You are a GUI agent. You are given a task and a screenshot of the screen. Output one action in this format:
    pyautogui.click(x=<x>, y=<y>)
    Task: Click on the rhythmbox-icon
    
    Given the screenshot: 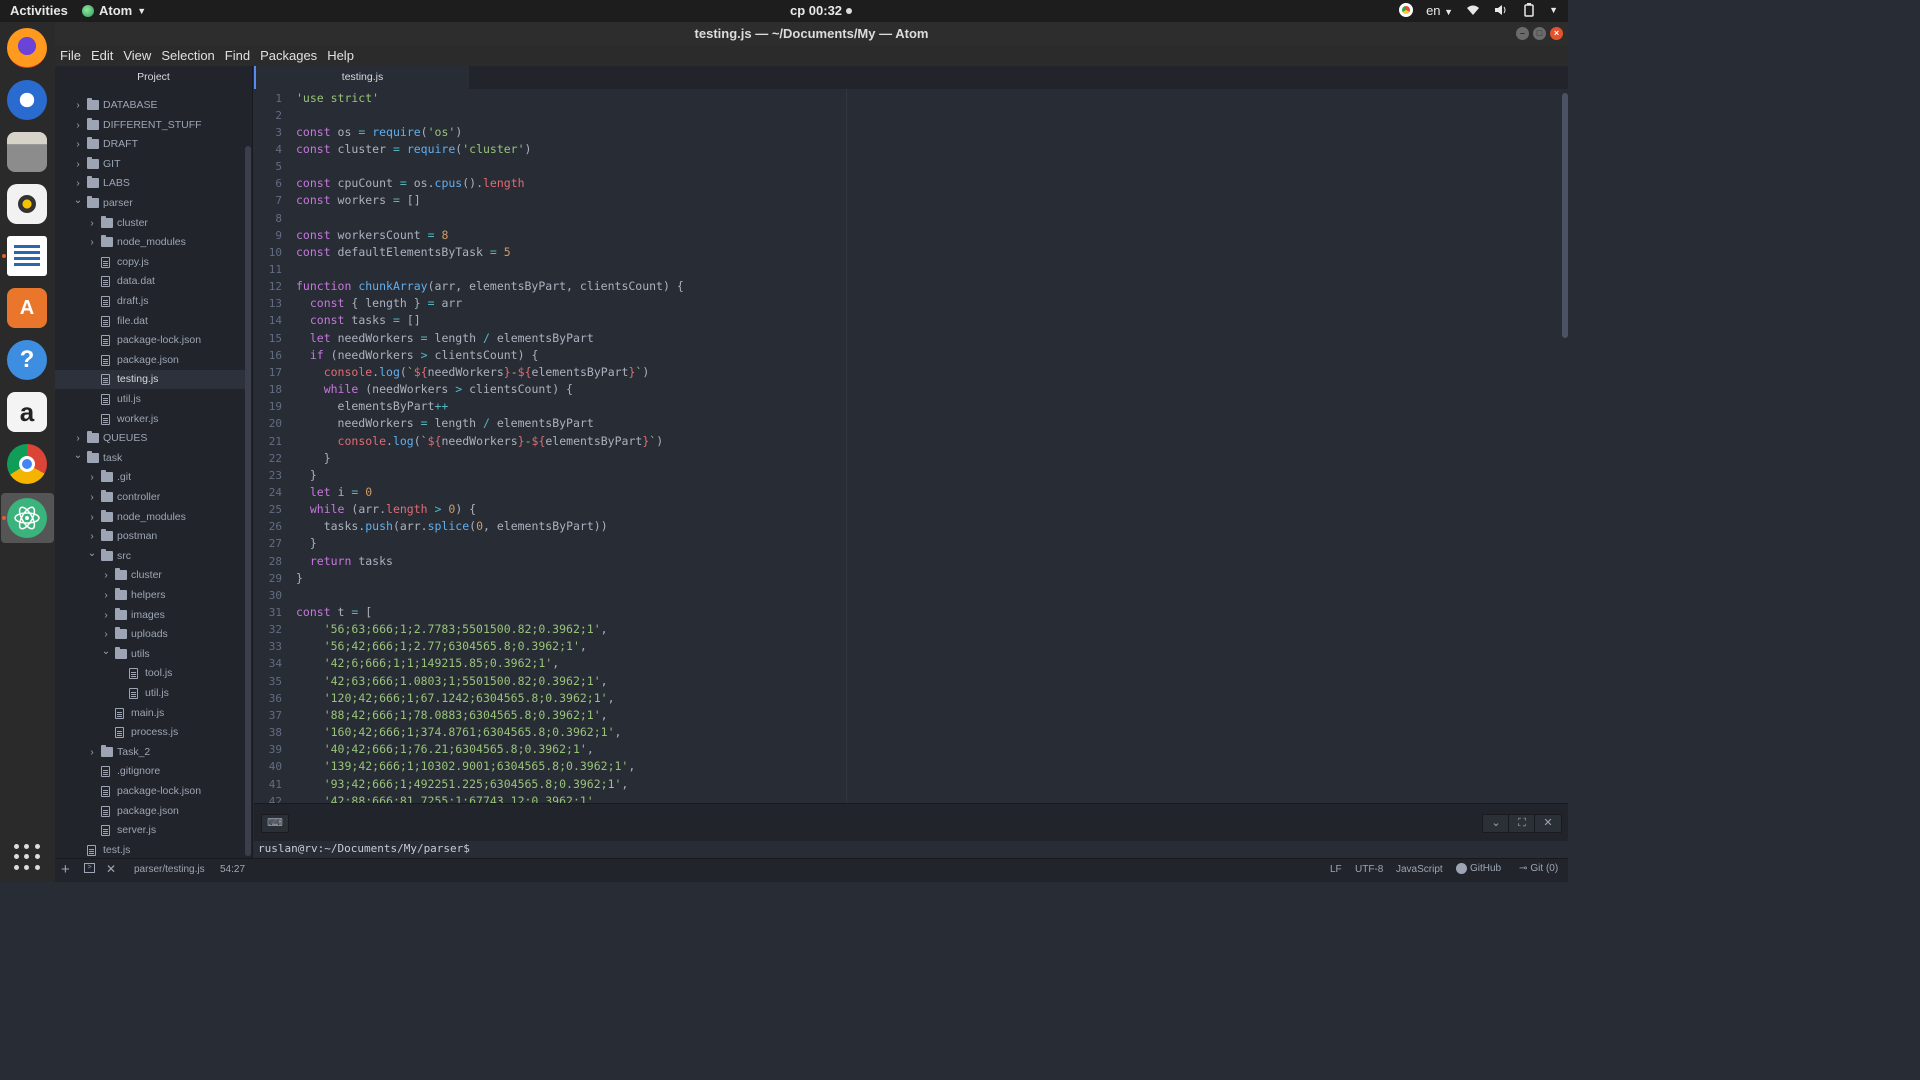 What is the action you would take?
    pyautogui.click(x=27, y=204)
    